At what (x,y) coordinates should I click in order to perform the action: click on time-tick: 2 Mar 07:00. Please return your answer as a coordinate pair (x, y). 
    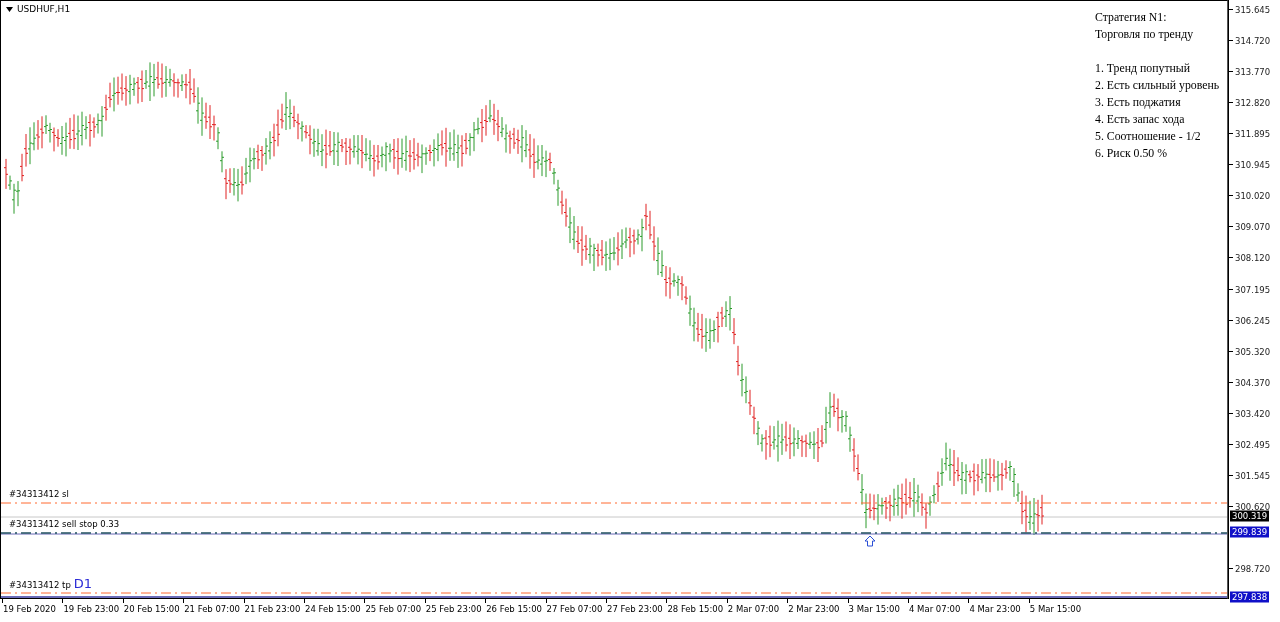
    Looking at the image, I should click on (753, 609).